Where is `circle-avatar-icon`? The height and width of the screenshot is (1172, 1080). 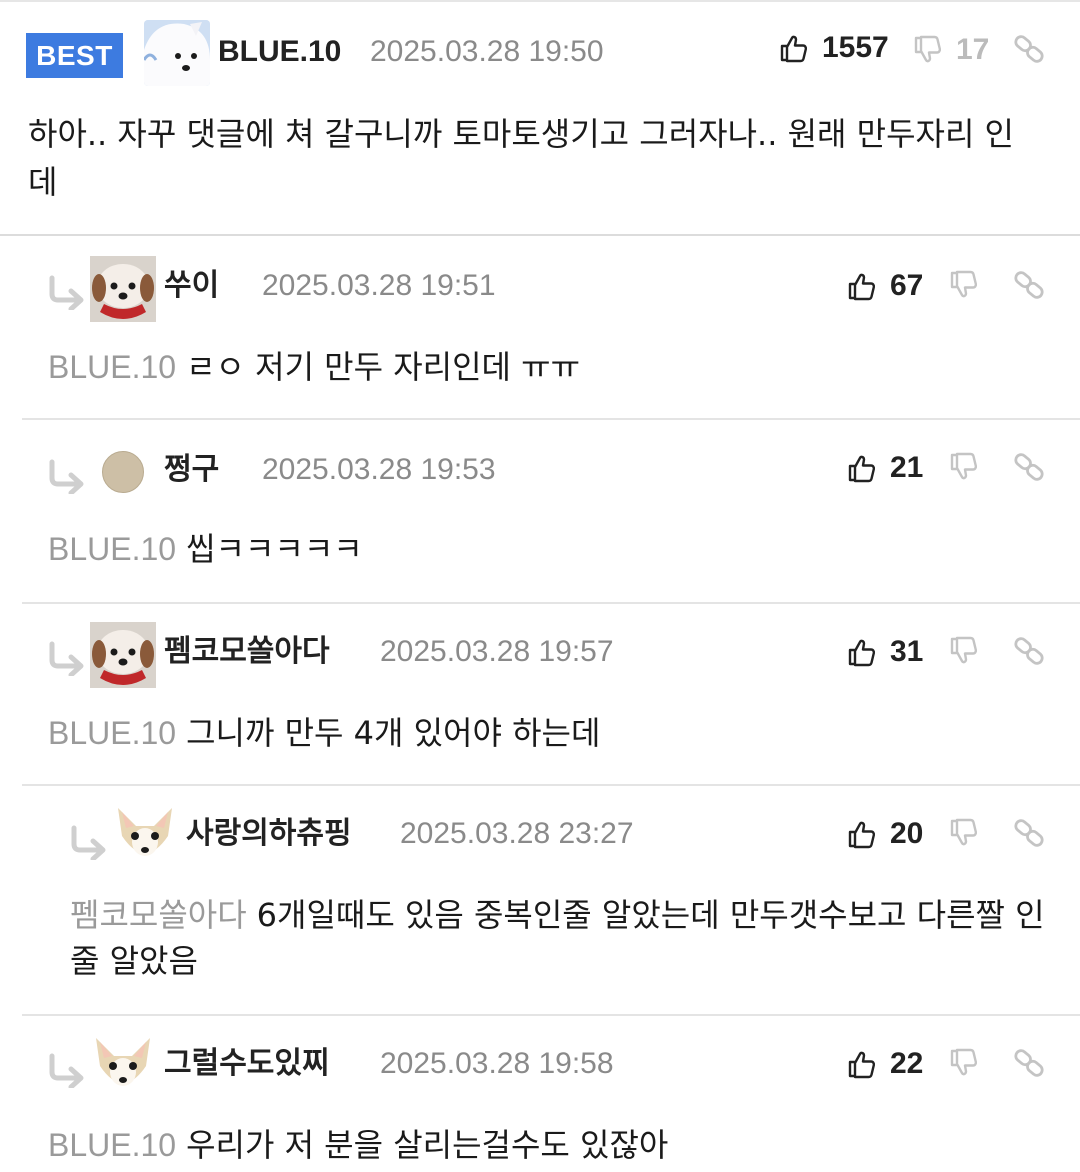 circle-avatar-icon is located at coordinates (123, 472).